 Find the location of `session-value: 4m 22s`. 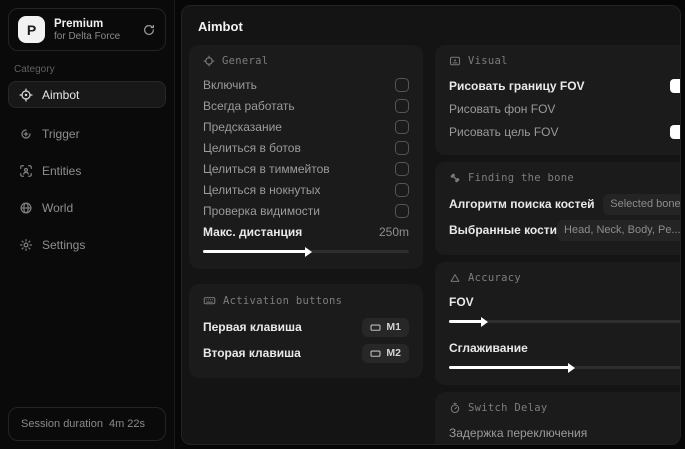

session-value: 4m 22s is located at coordinates (127, 424).